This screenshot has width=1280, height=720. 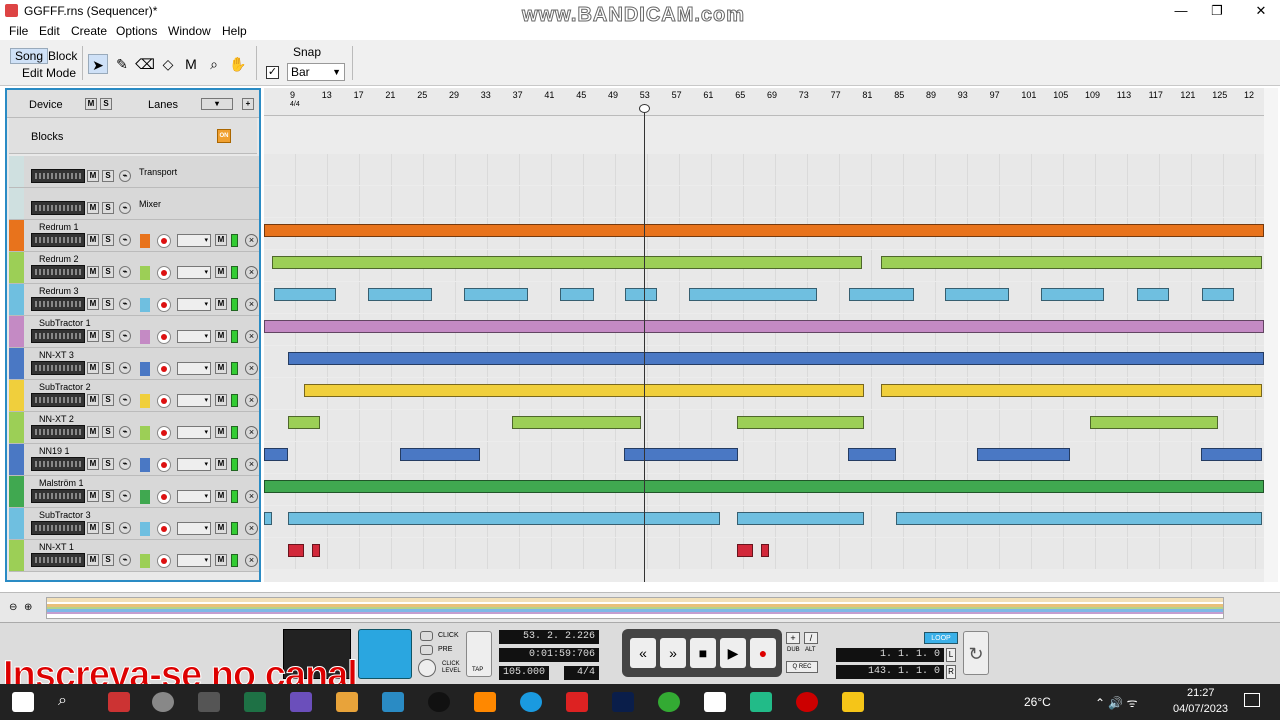 I want to click on notifications-icon, so click(x=1252, y=700).